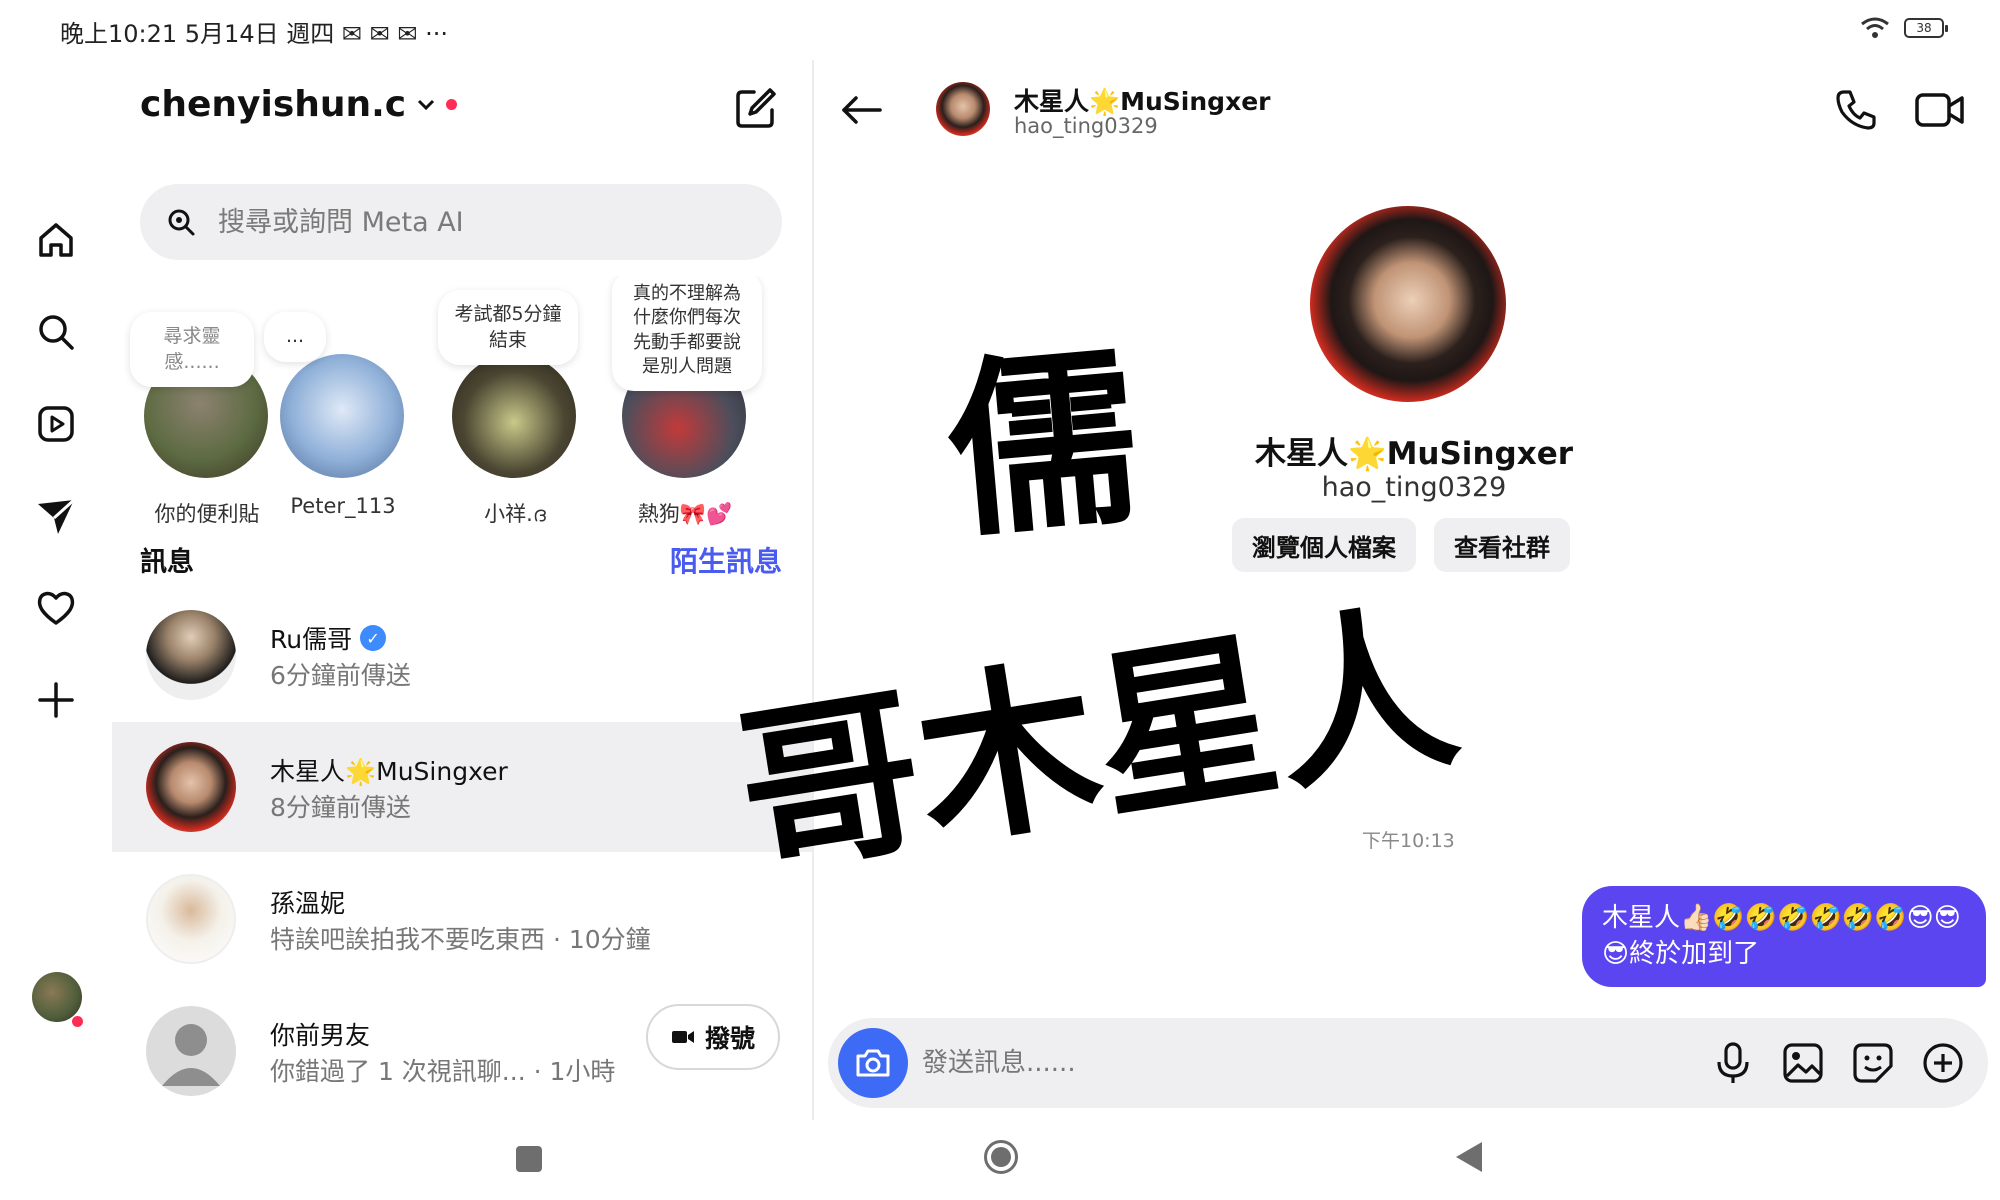 The height and width of the screenshot is (1200, 2000). I want to click on wifi-icon, so click(1875, 27).